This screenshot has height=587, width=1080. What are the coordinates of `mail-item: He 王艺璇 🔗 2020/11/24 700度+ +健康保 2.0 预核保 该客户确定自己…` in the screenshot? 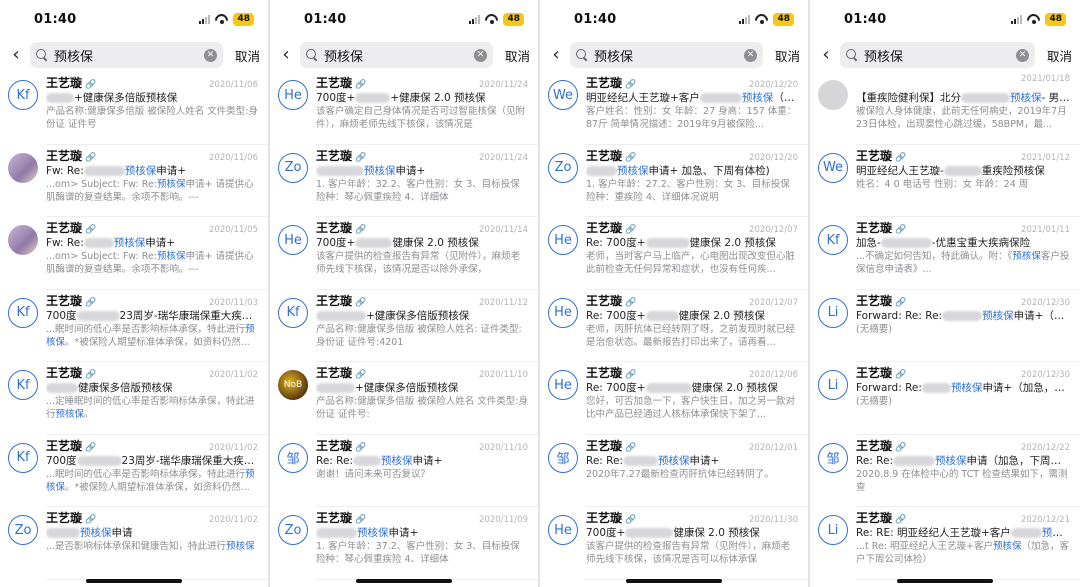 It's located at (404, 108).